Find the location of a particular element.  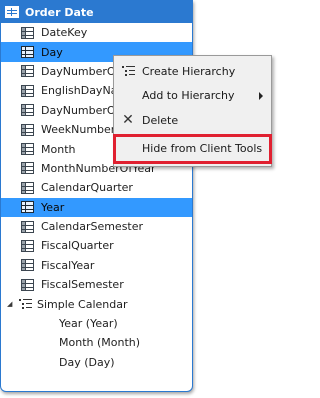

column-label: CalendarQuarter is located at coordinates (87, 188).